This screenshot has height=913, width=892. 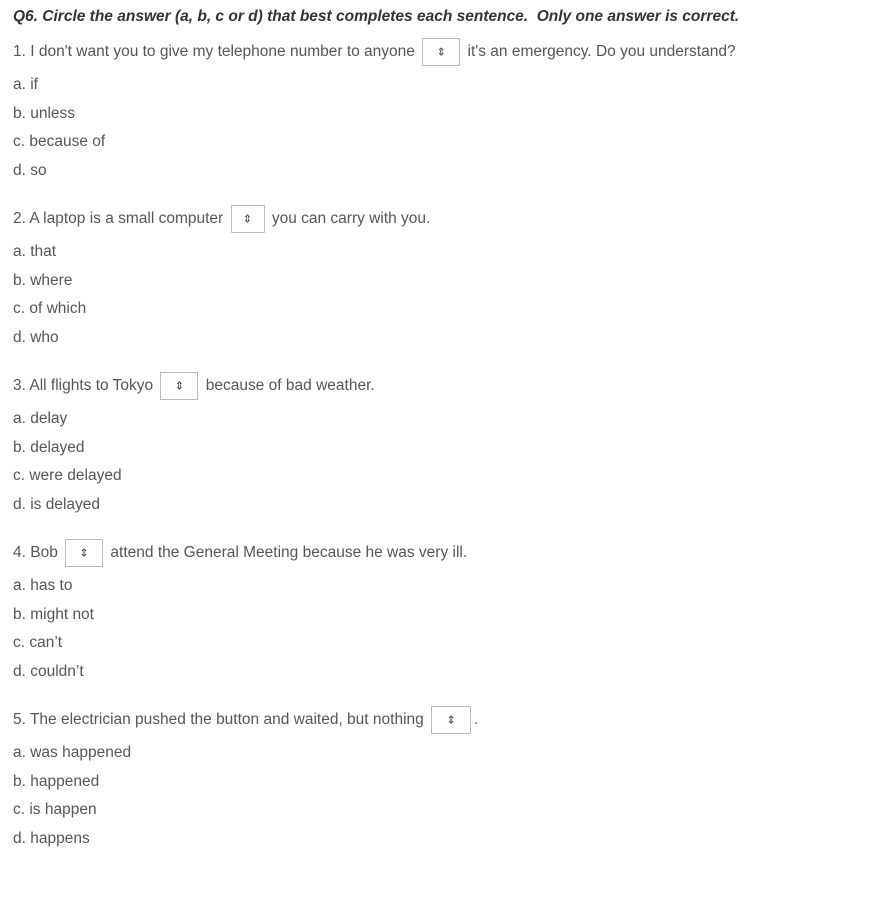 I want to click on answer-select-2: ⇕, so click(x=247, y=219).